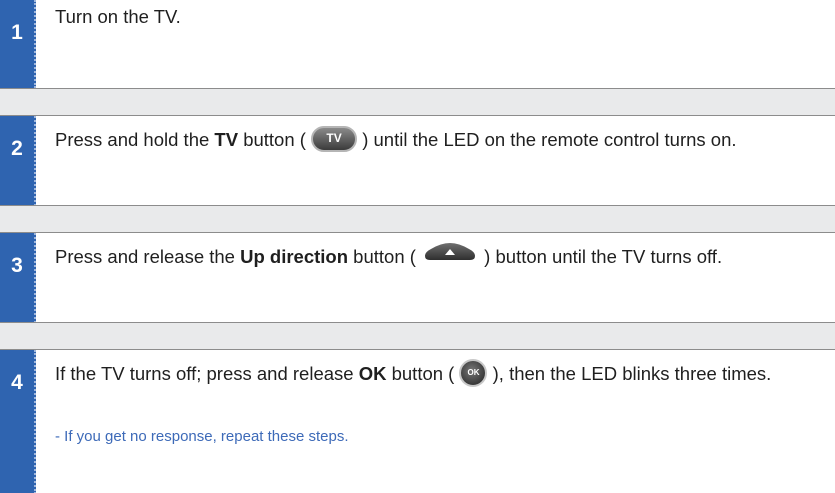 The height and width of the screenshot is (493, 835). I want to click on step-4-text-after: ), then the LED blinks three times., so click(629, 373).